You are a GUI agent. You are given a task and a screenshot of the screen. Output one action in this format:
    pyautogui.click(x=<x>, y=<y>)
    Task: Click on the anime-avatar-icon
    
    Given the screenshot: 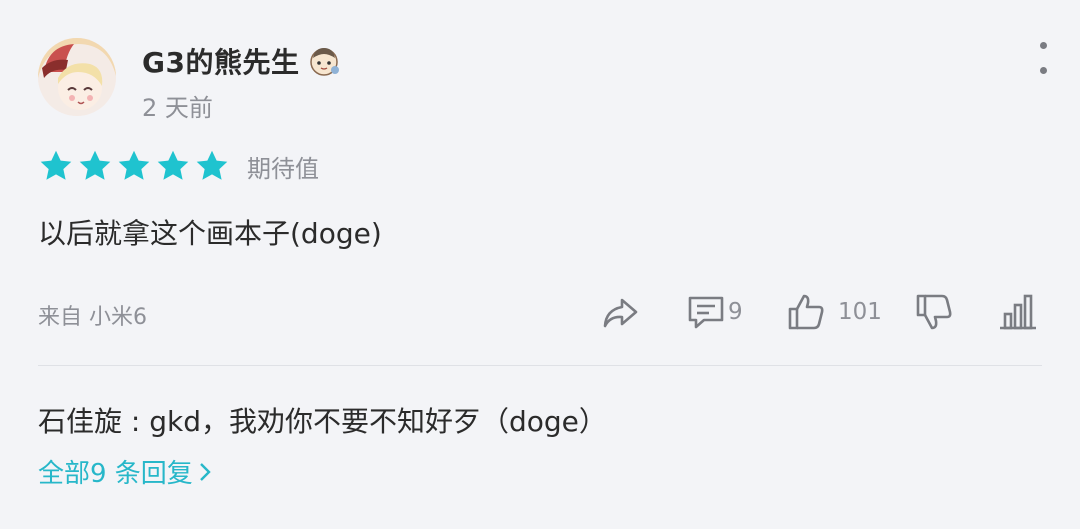 What is the action you would take?
    pyautogui.click(x=77, y=77)
    